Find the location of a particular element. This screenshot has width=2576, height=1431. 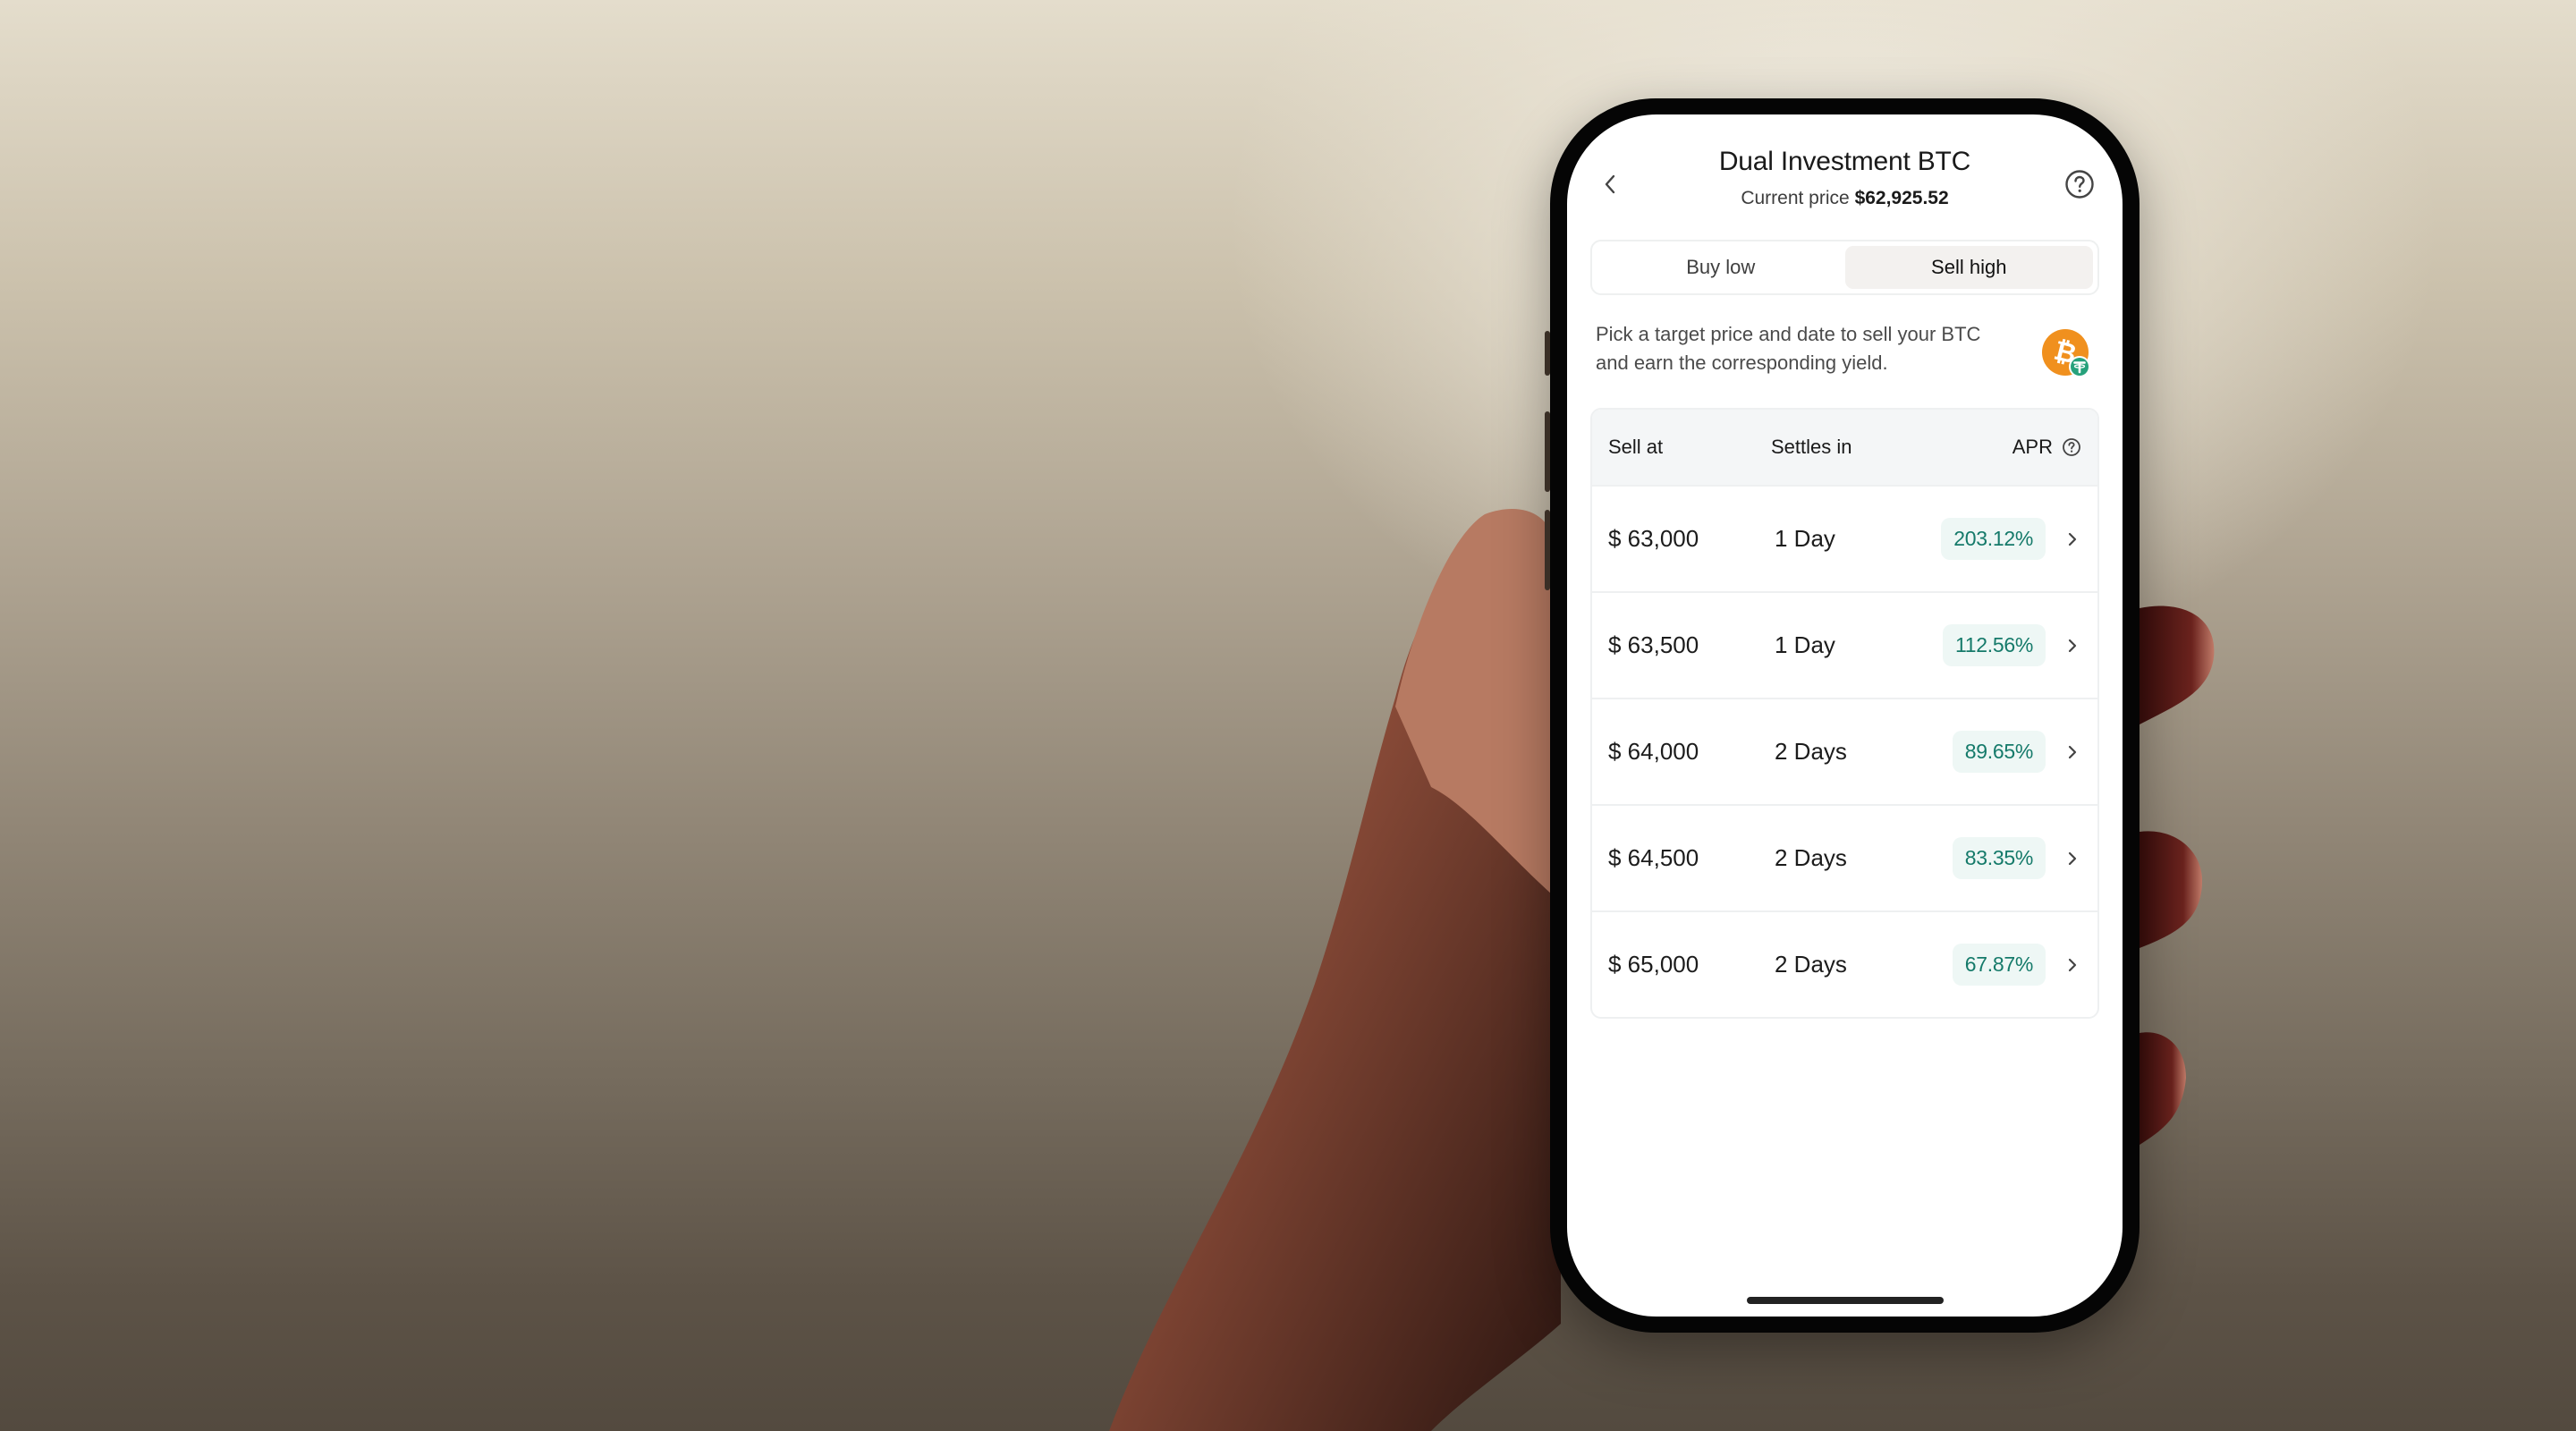

current-price: Current price $62,925.52 is located at coordinates (1845, 199).